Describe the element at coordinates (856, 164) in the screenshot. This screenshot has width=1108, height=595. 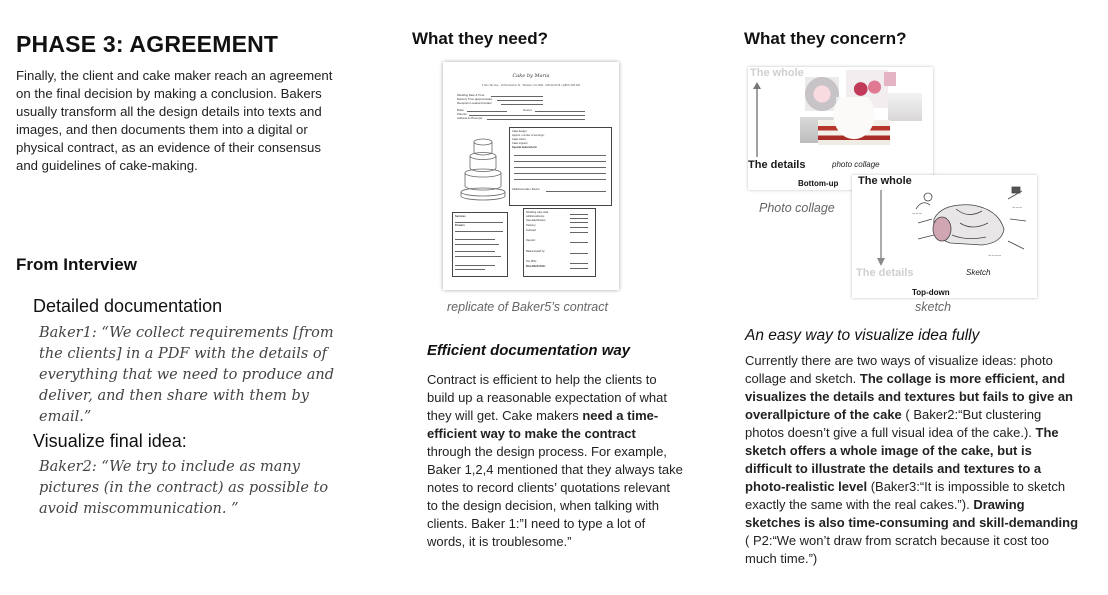
I see `panel1-inner-caption: photo collage` at that location.